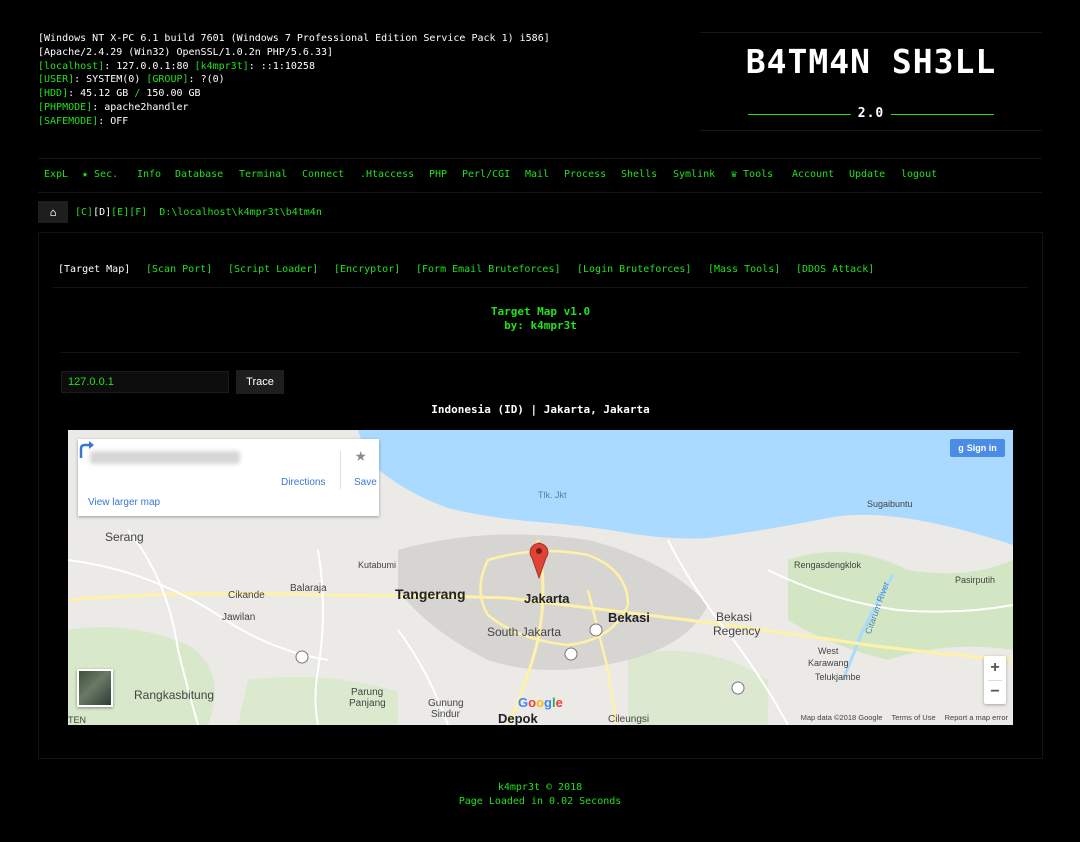  Describe the element at coordinates (634, 269) in the screenshot. I see `tool-tab-login-bruteforces: [Login Bruteforces]` at that location.